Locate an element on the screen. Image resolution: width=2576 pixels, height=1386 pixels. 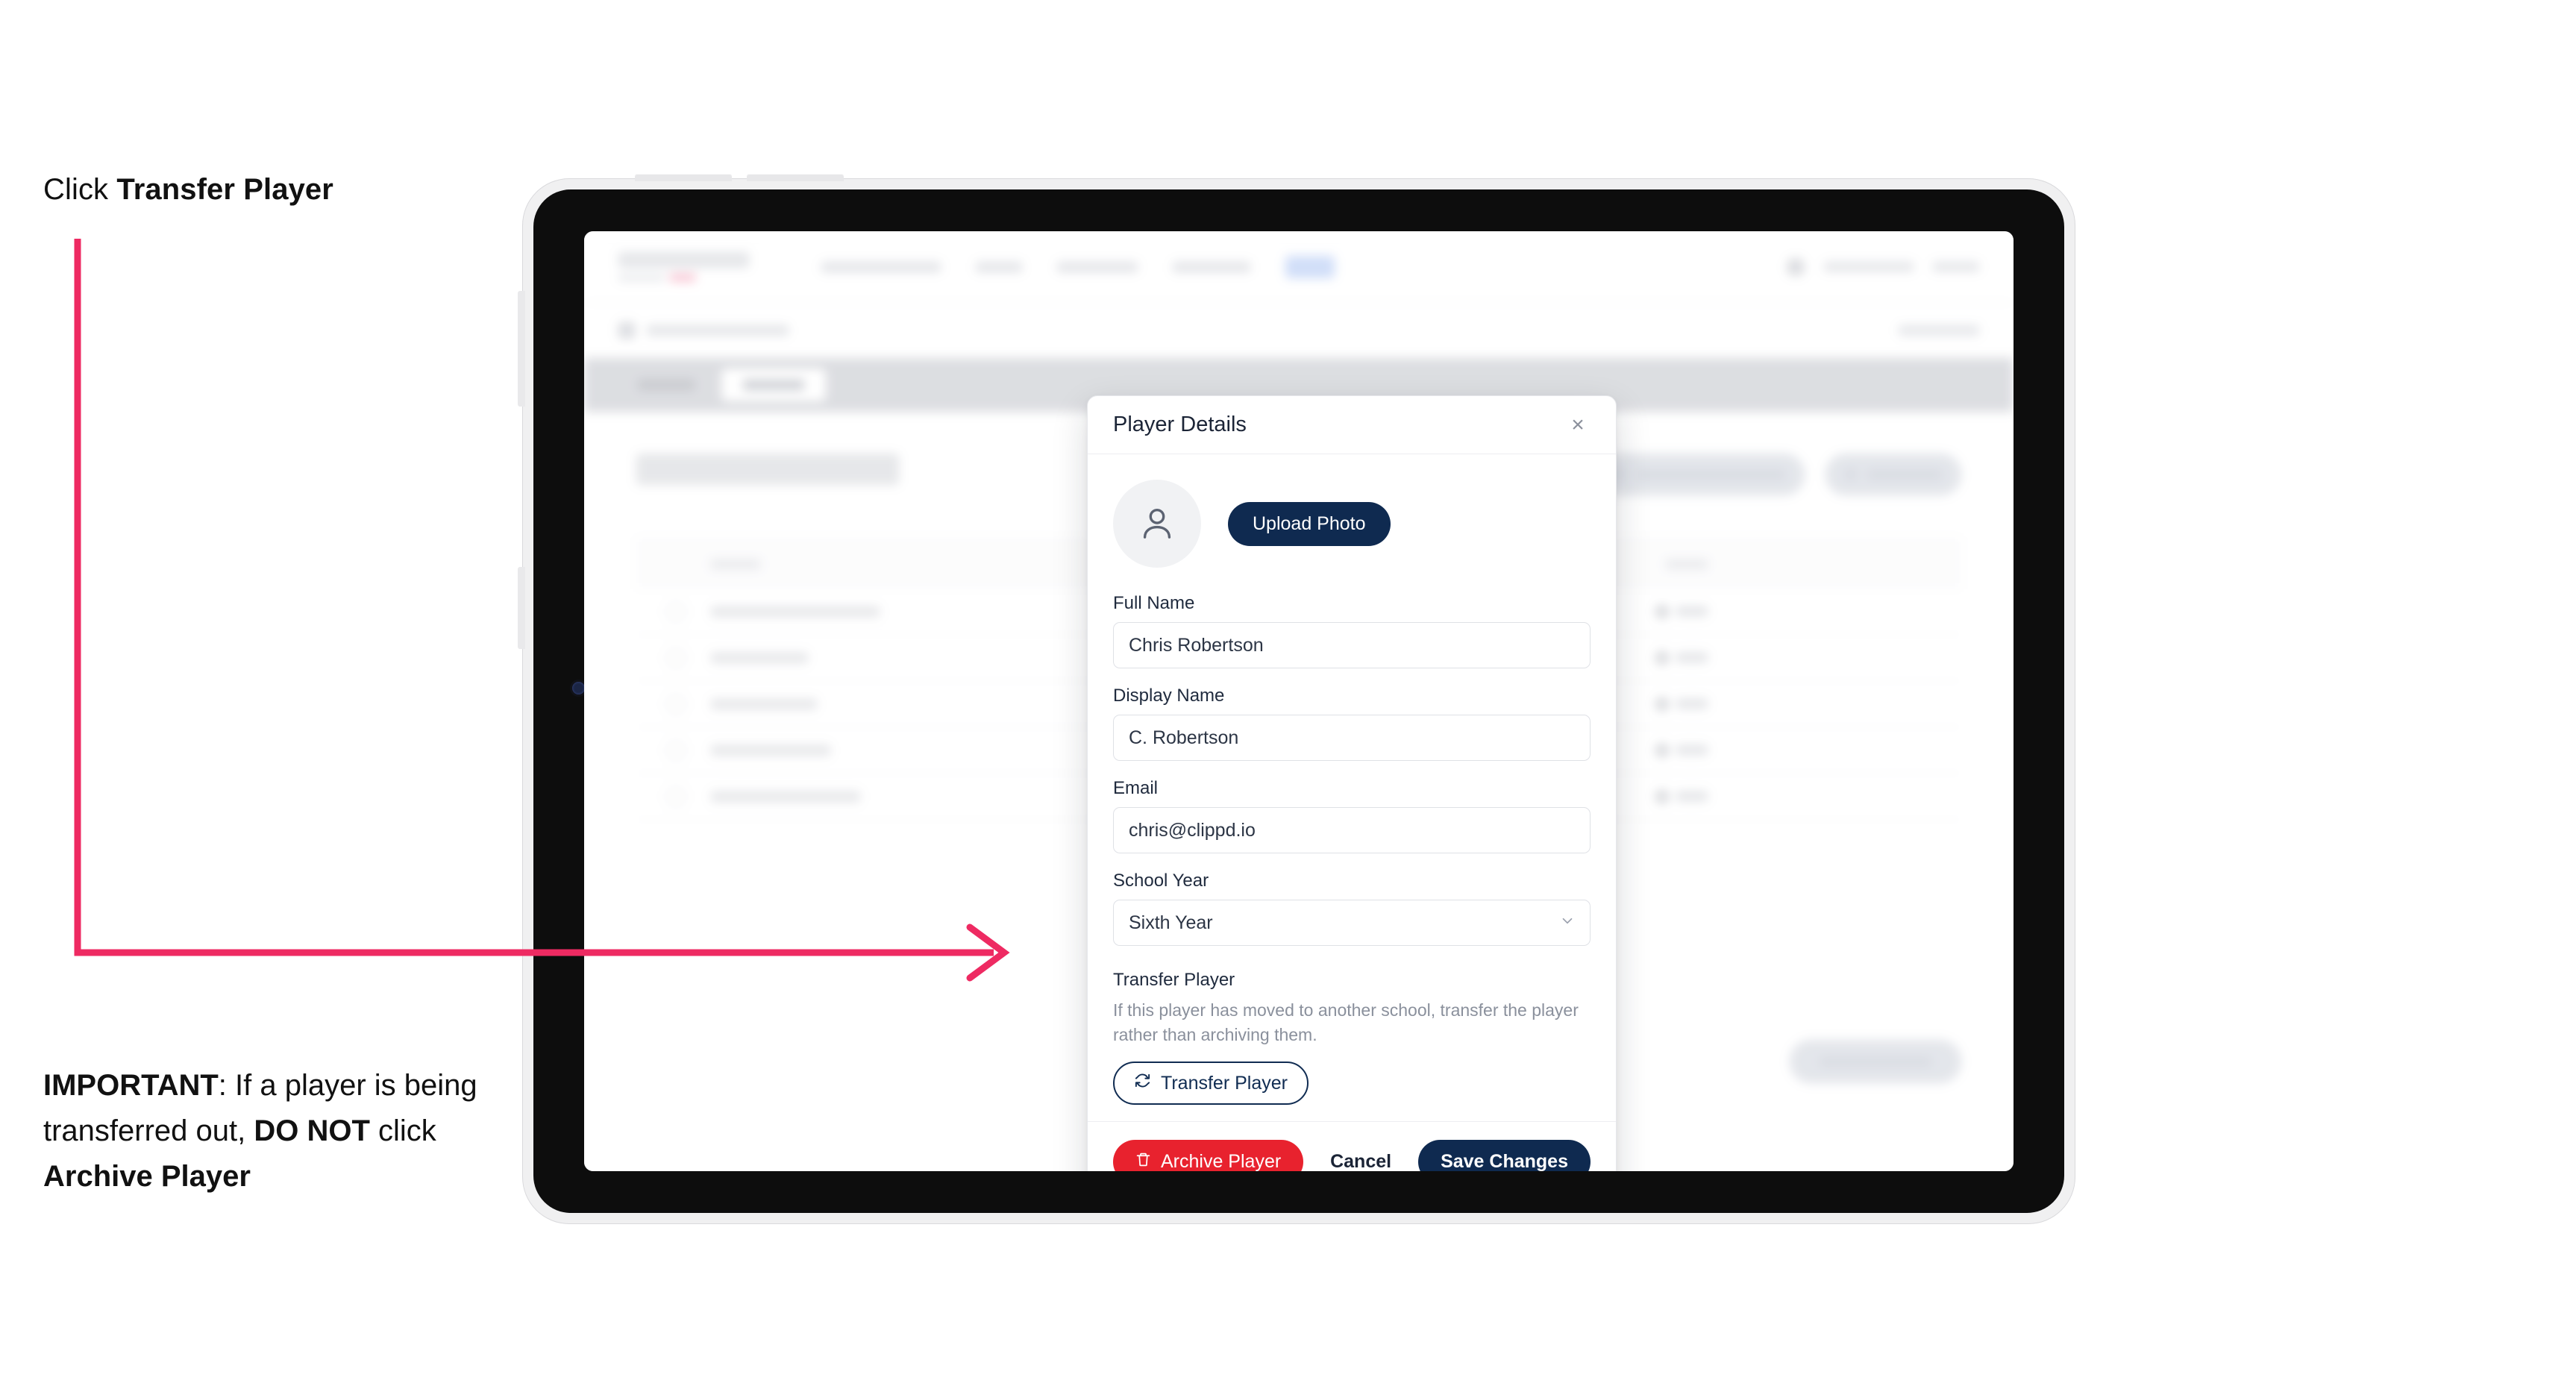
upload-photo-button: Upload Photo is located at coordinates (1309, 523).